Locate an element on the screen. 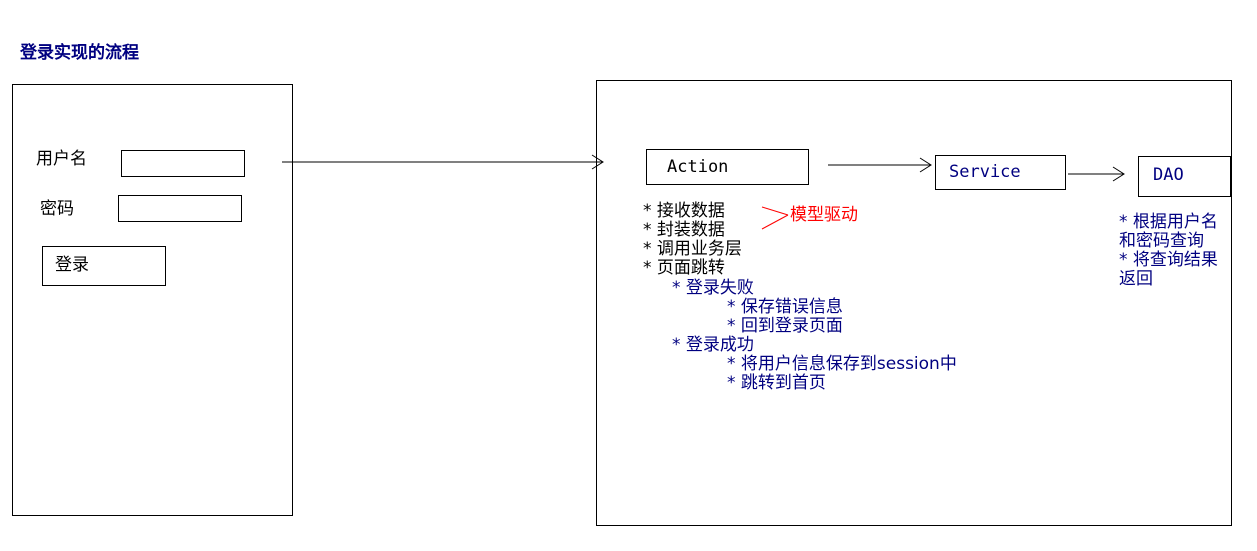 The height and width of the screenshot is (551, 1257). list-item: * 将用户信息保存到session中 is located at coordinates (842, 364).